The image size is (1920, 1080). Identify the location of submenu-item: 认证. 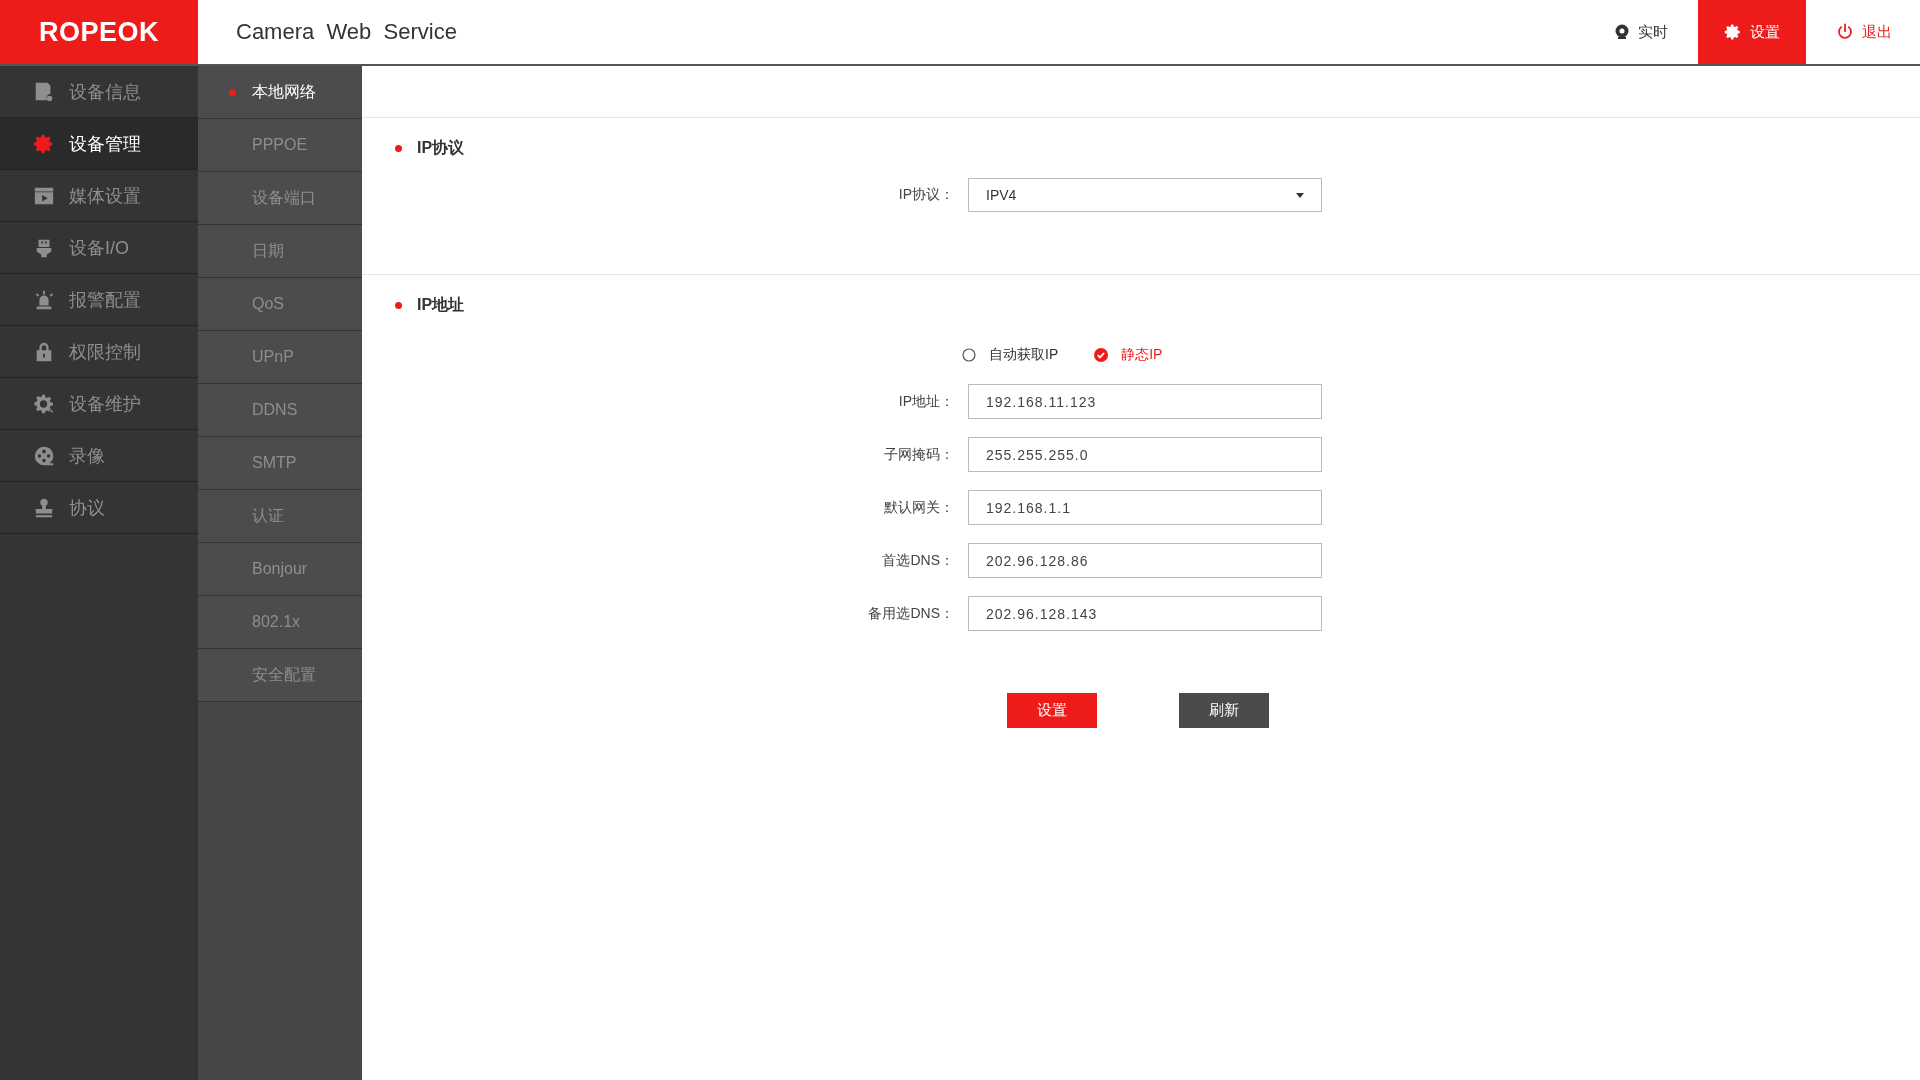
(280, 516).